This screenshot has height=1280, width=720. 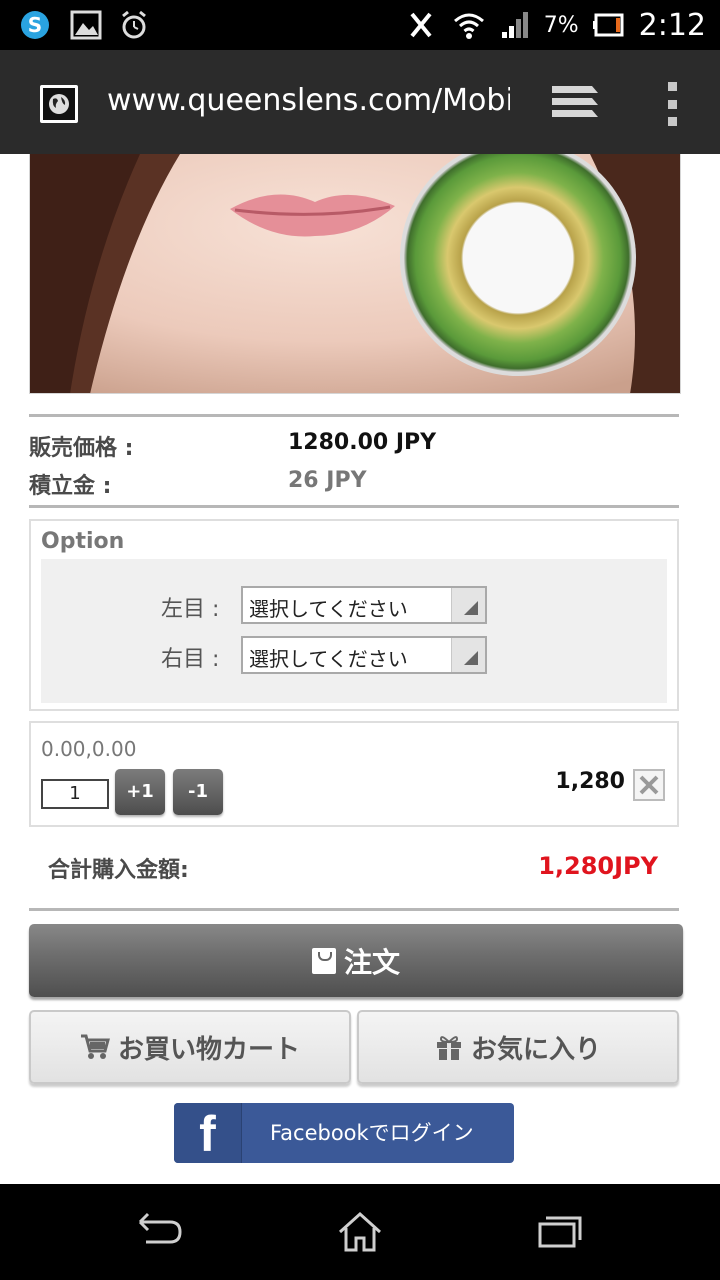 I want to click on quantity-input: 1, so click(x=75, y=794).